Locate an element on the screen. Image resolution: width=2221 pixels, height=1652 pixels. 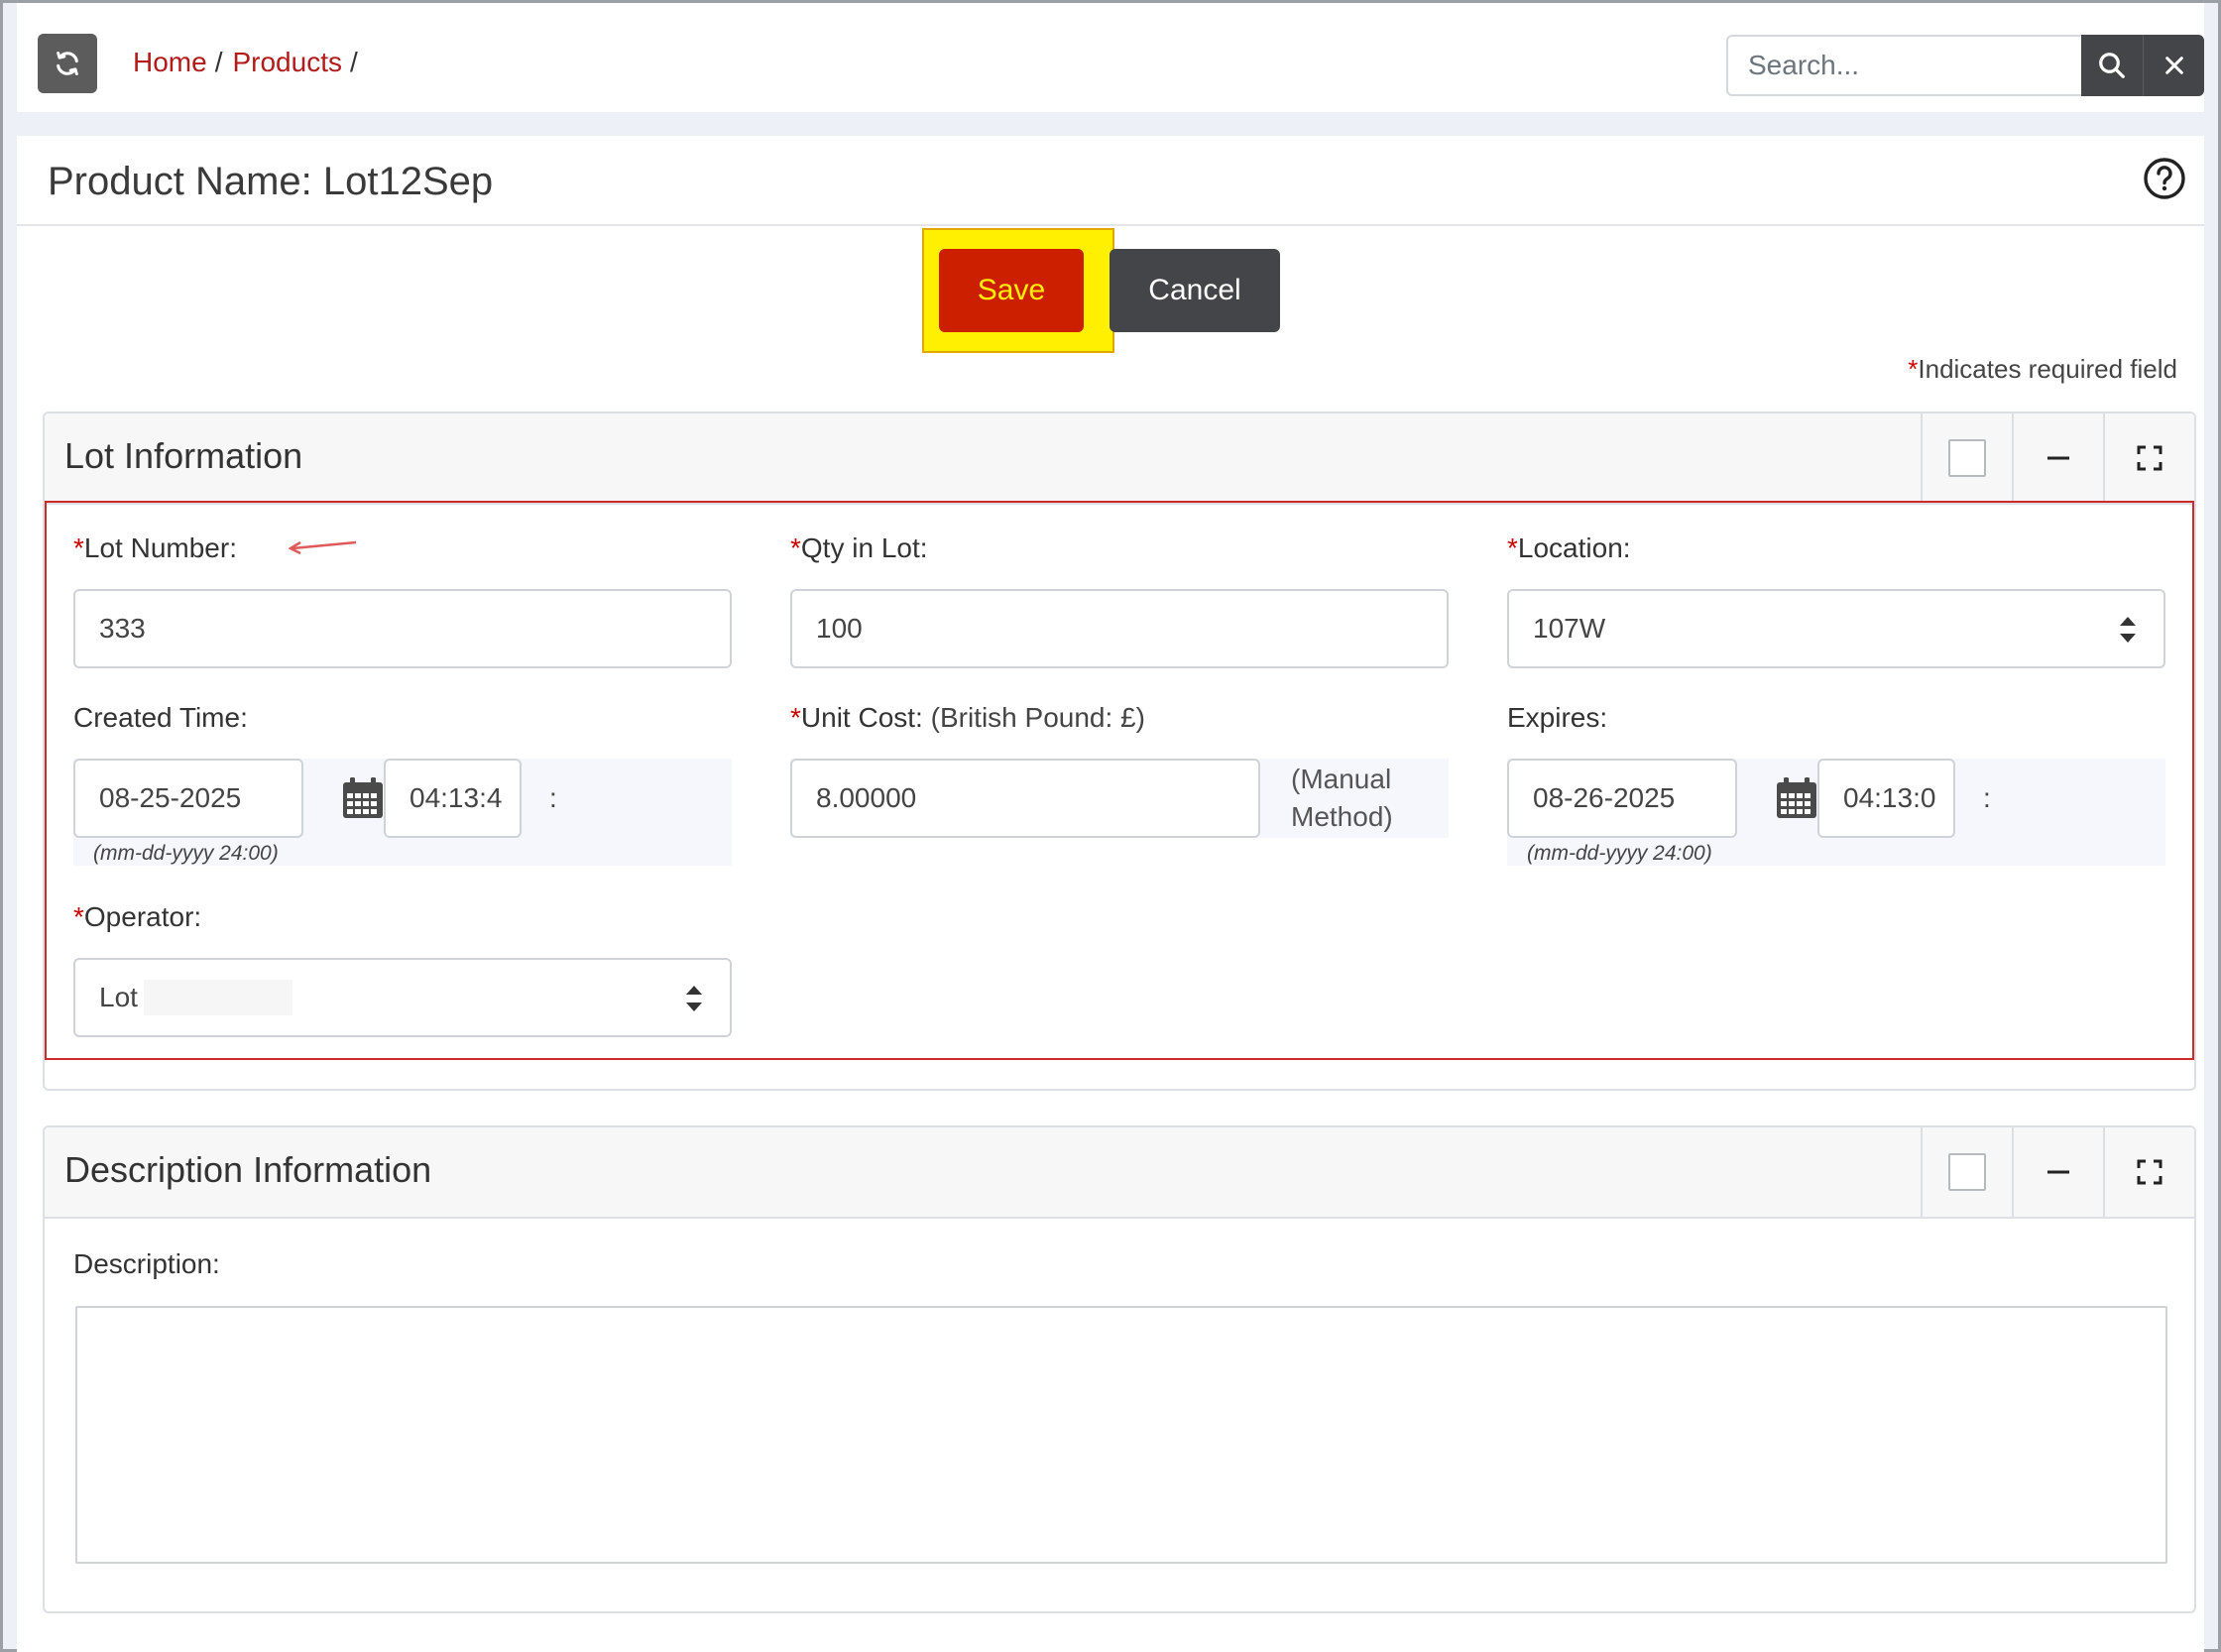
card-header: Lot Information is located at coordinates (1119, 459).